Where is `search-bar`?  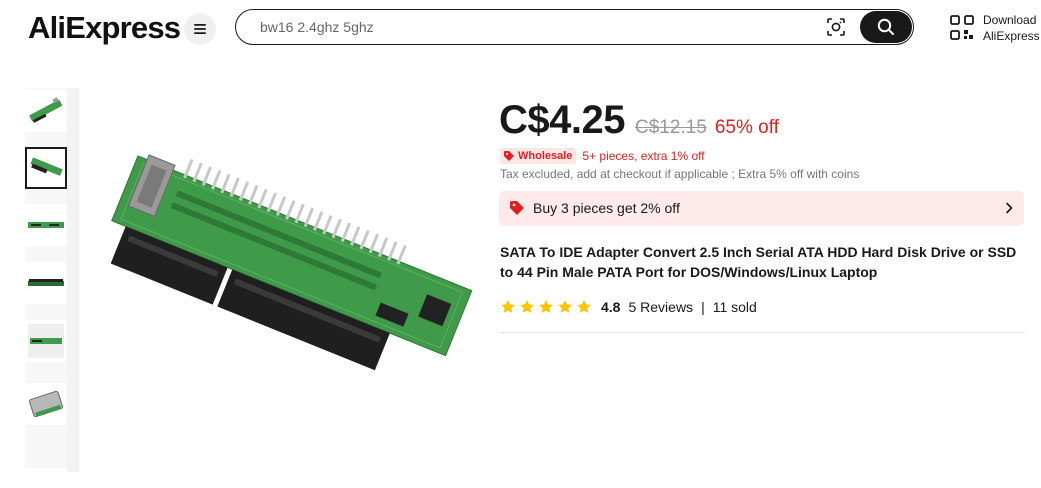 search-bar is located at coordinates (574, 27).